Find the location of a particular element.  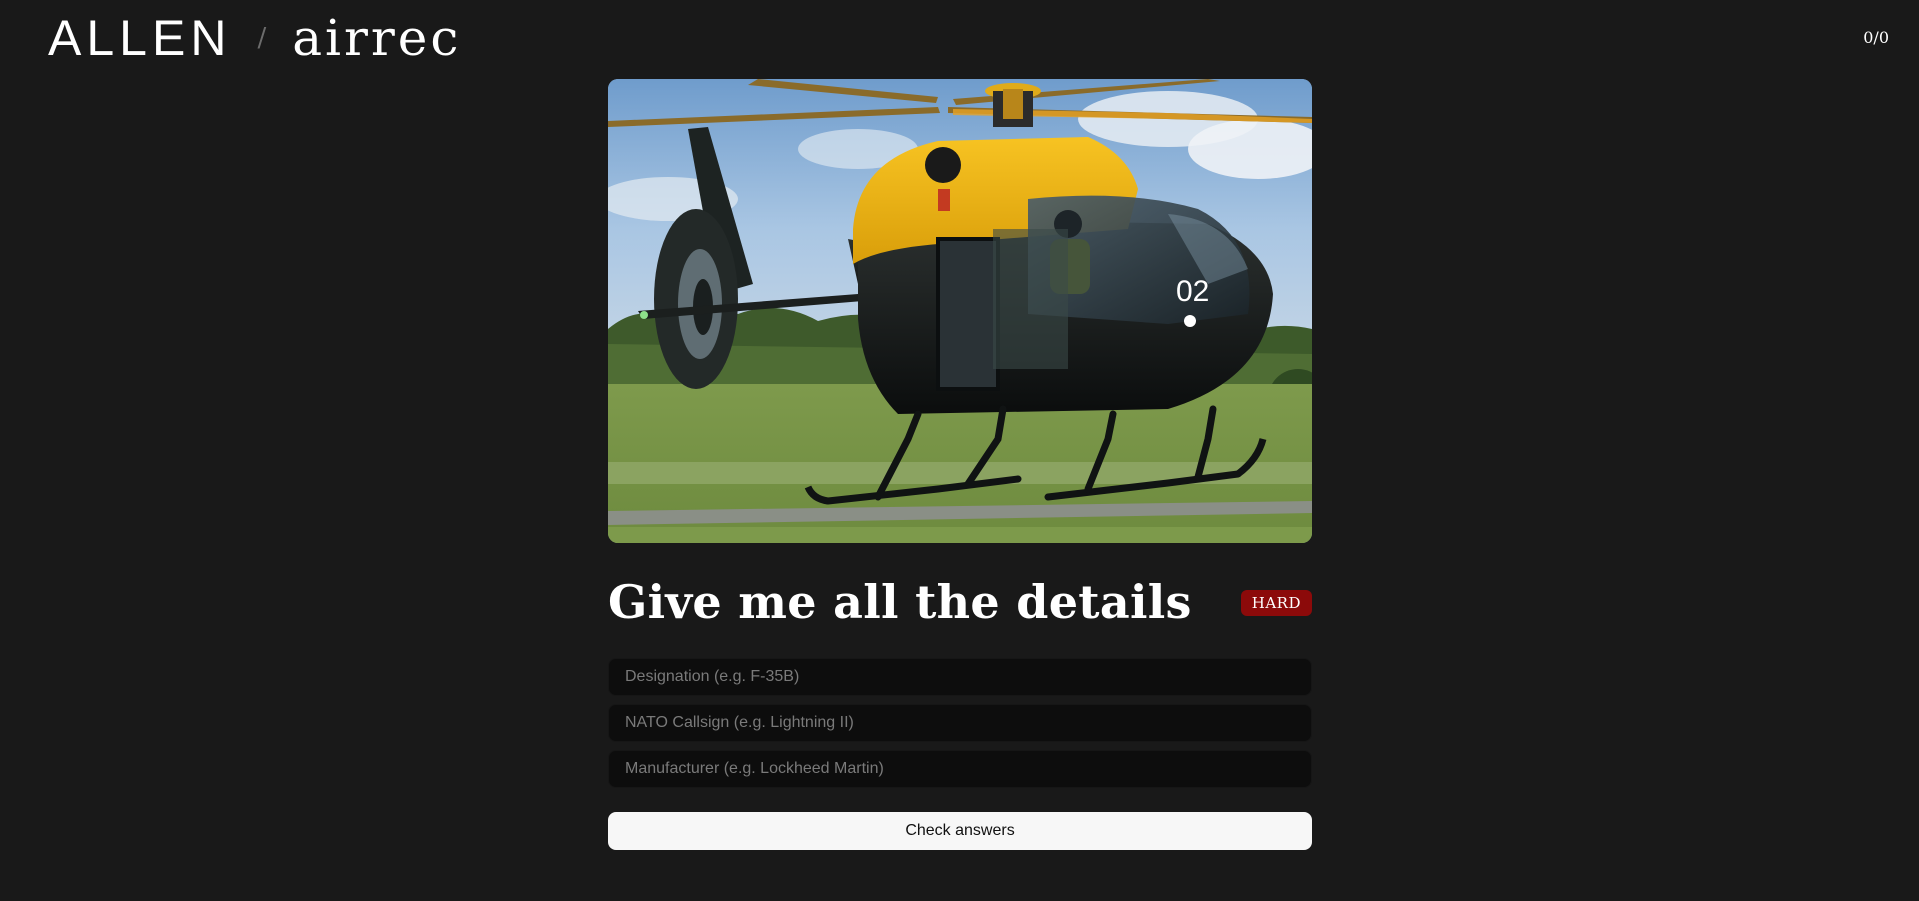

difficulty-badge: HARD is located at coordinates (1276, 603).